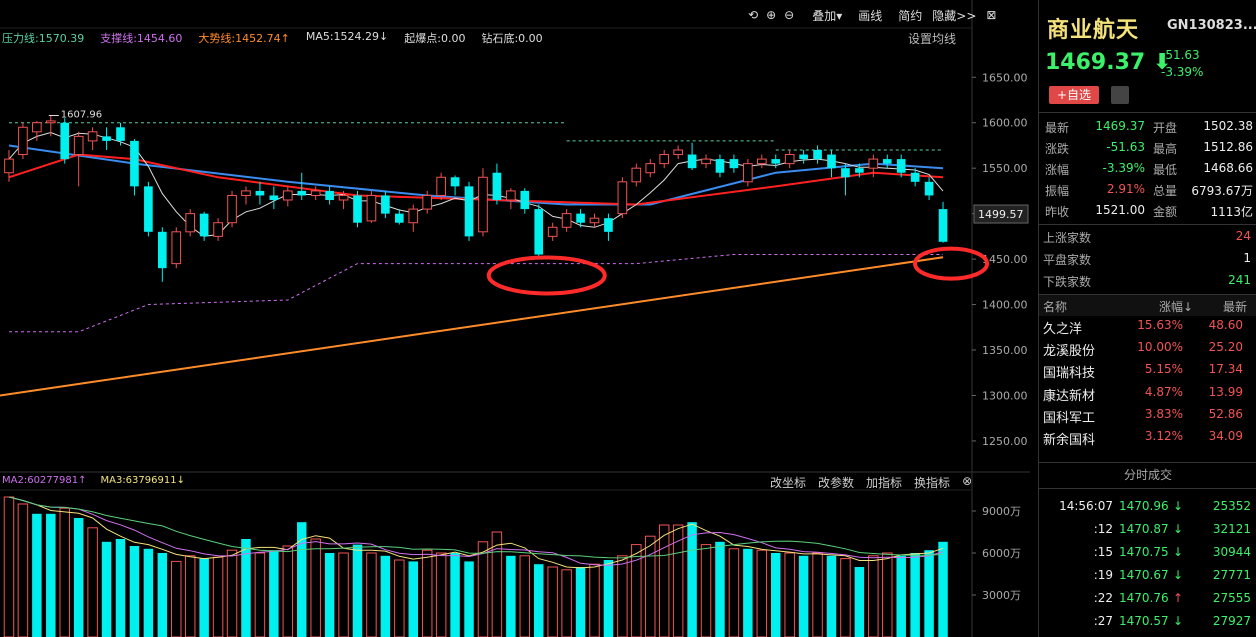 This screenshot has width=1256, height=637. What do you see at coordinates (1165, 212) in the screenshot?
I see `quote-label: 金额` at bounding box center [1165, 212].